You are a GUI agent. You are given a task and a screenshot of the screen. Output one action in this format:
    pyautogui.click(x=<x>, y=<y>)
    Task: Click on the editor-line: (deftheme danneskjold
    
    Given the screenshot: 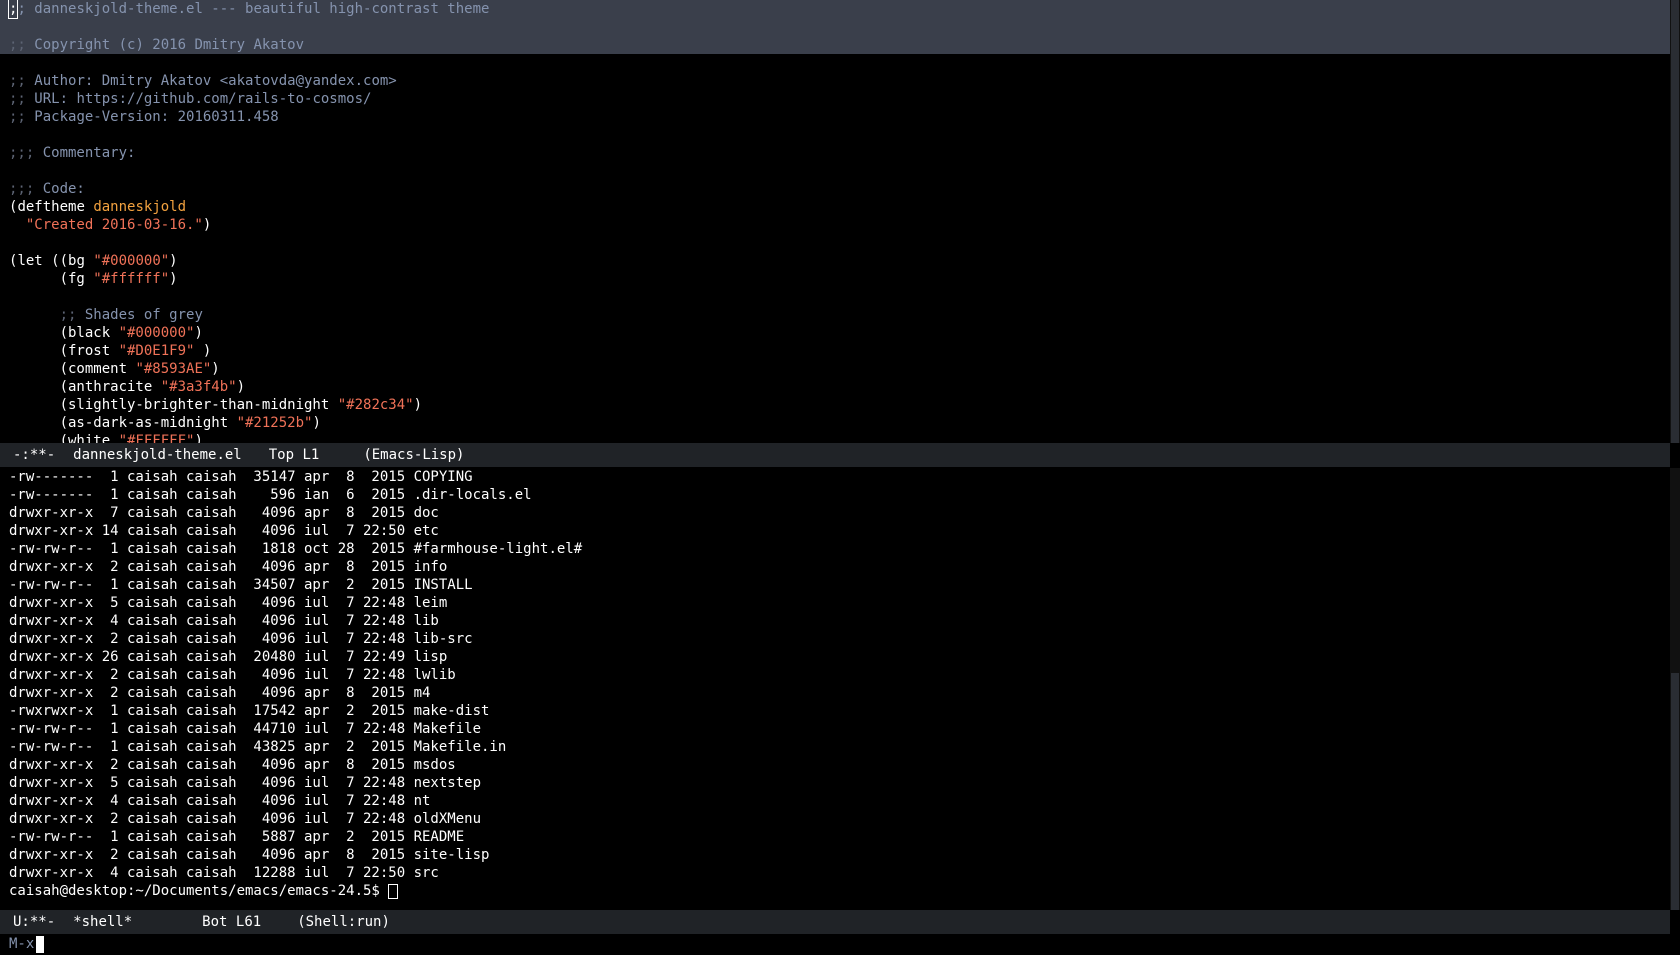 What is the action you would take?
    pyautogui.click(x=835, y=207)
    